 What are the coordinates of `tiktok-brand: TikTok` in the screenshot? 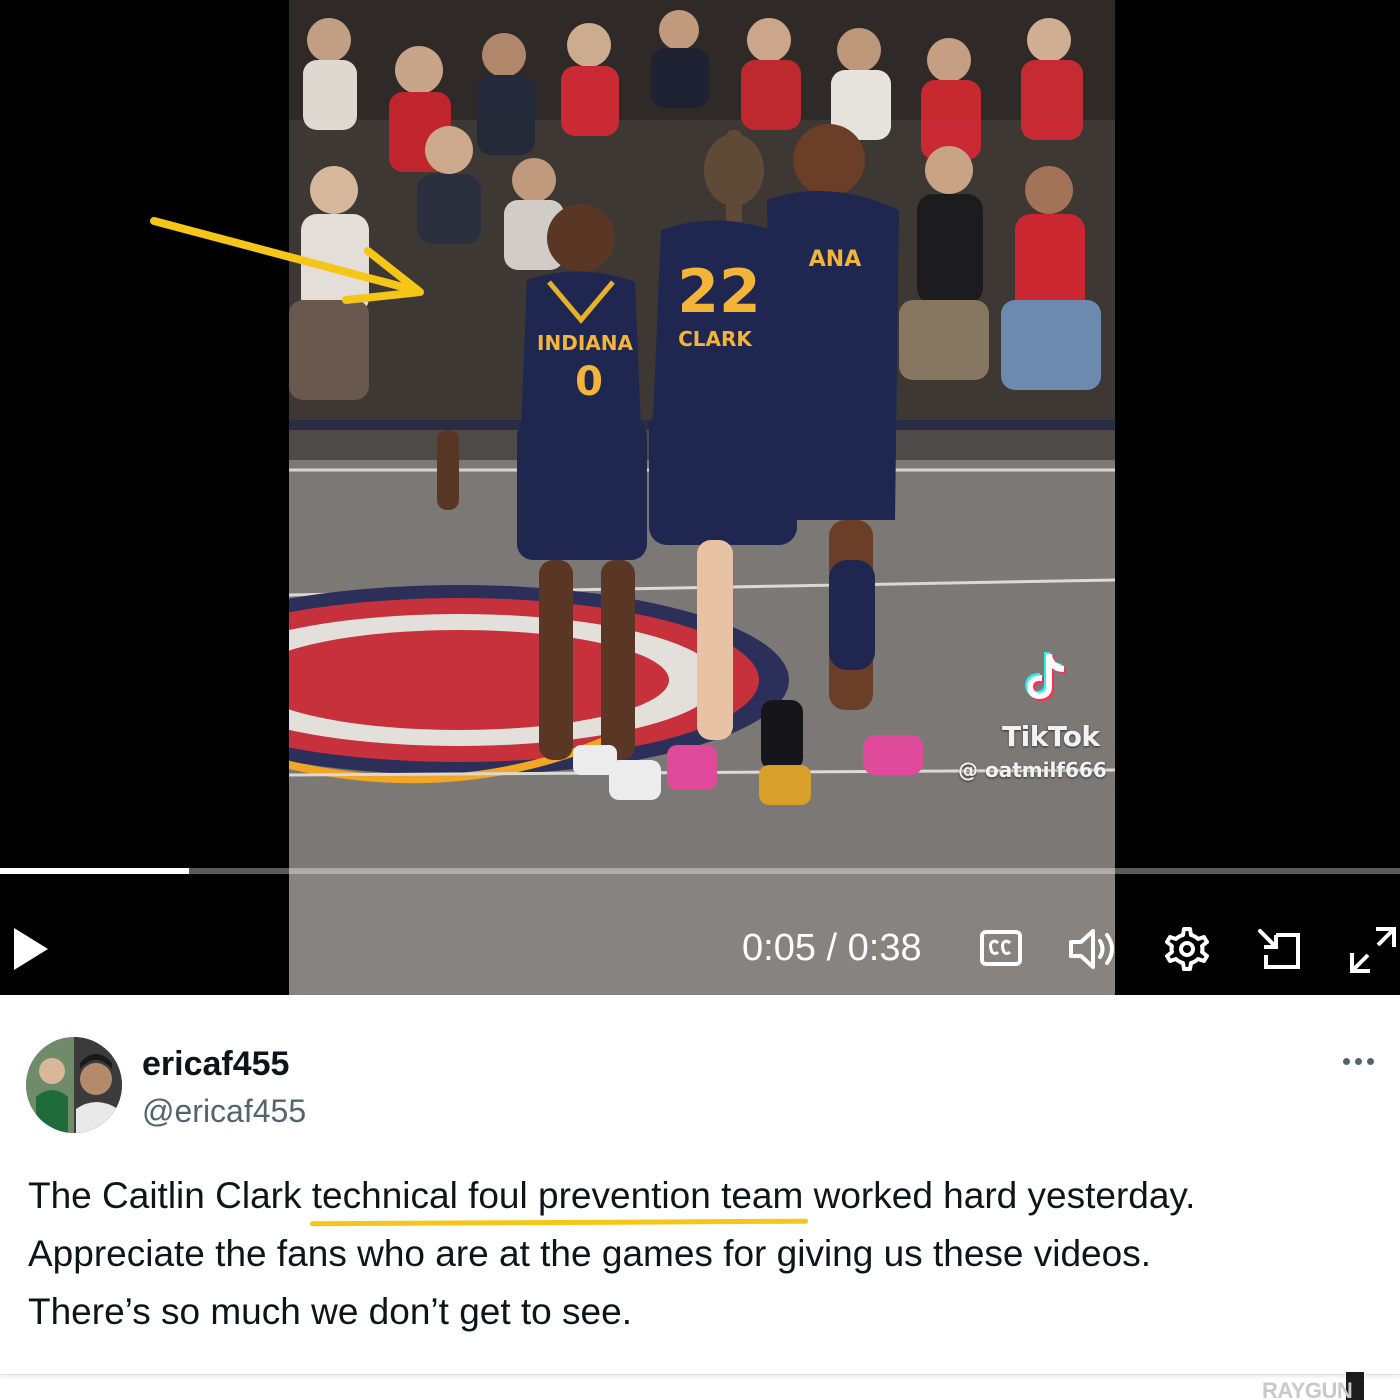 It's located at (1051, 736).